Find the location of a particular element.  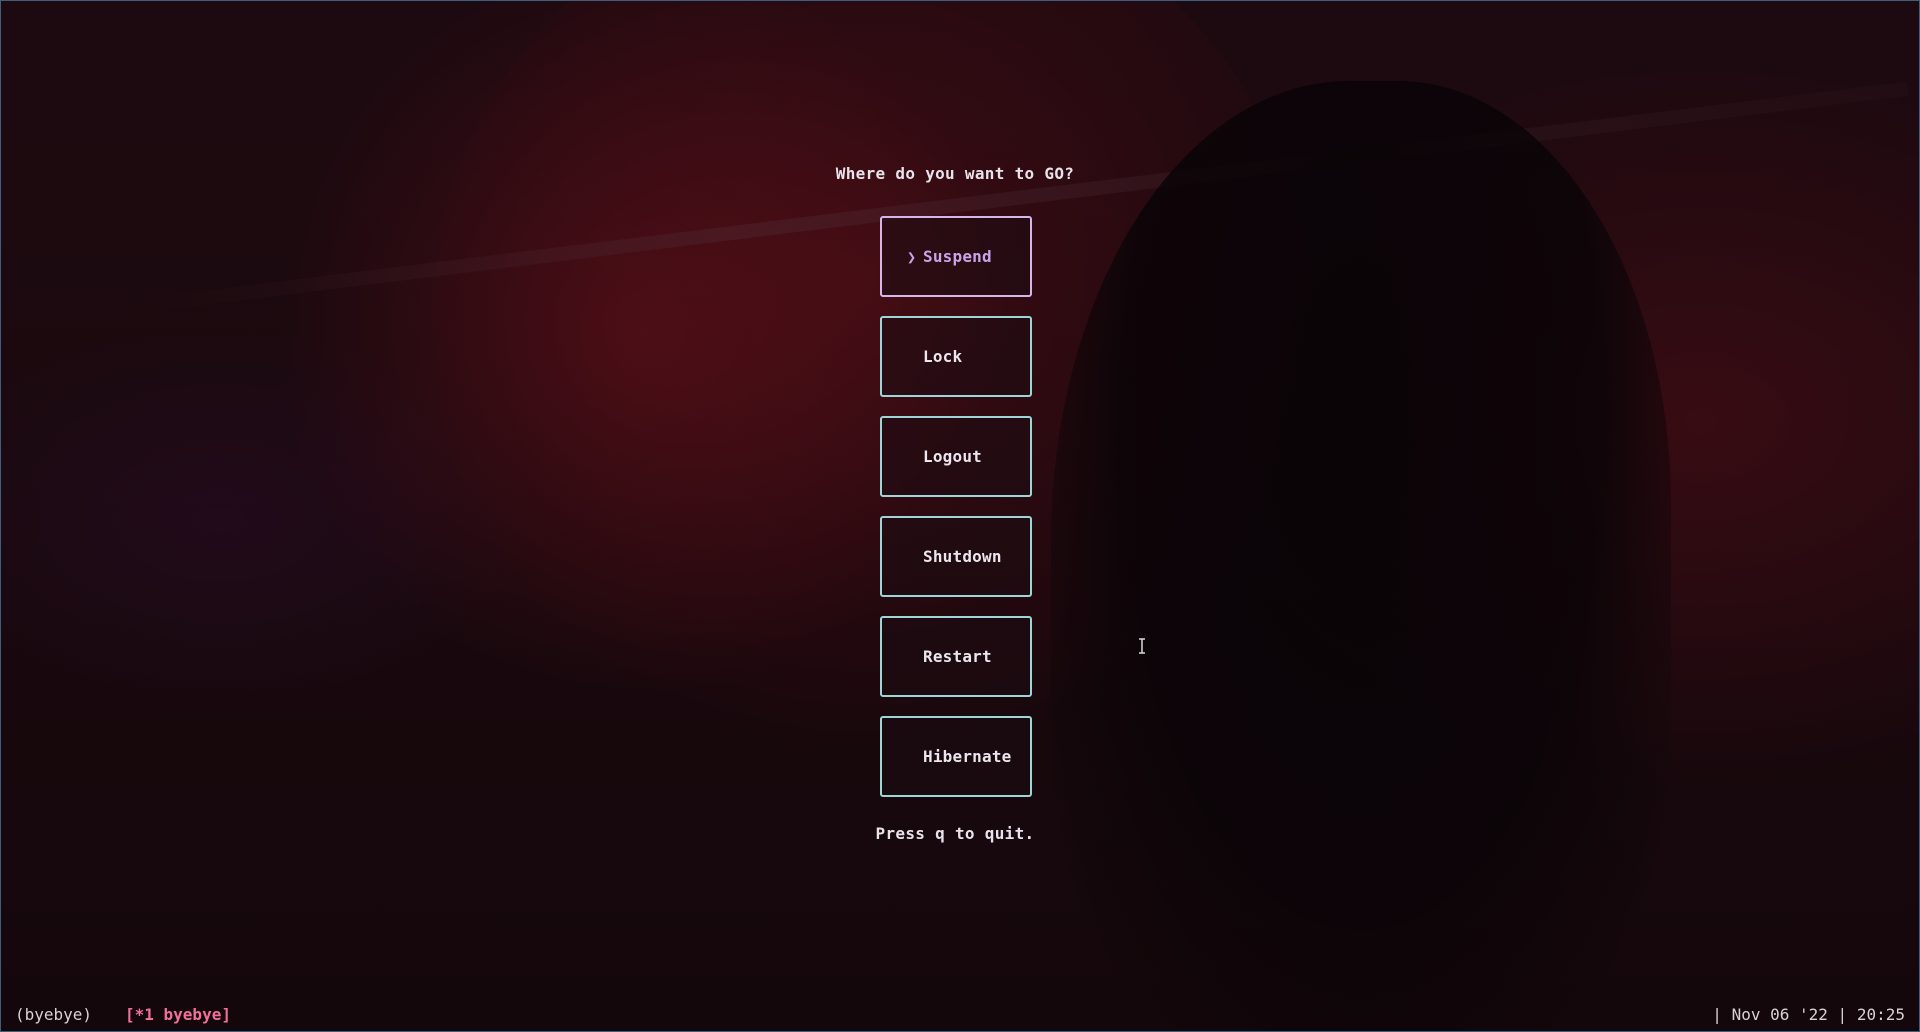

status-datetime: | Nov 06 '22 | 20:25 is located at coordinates (1808, 1014).